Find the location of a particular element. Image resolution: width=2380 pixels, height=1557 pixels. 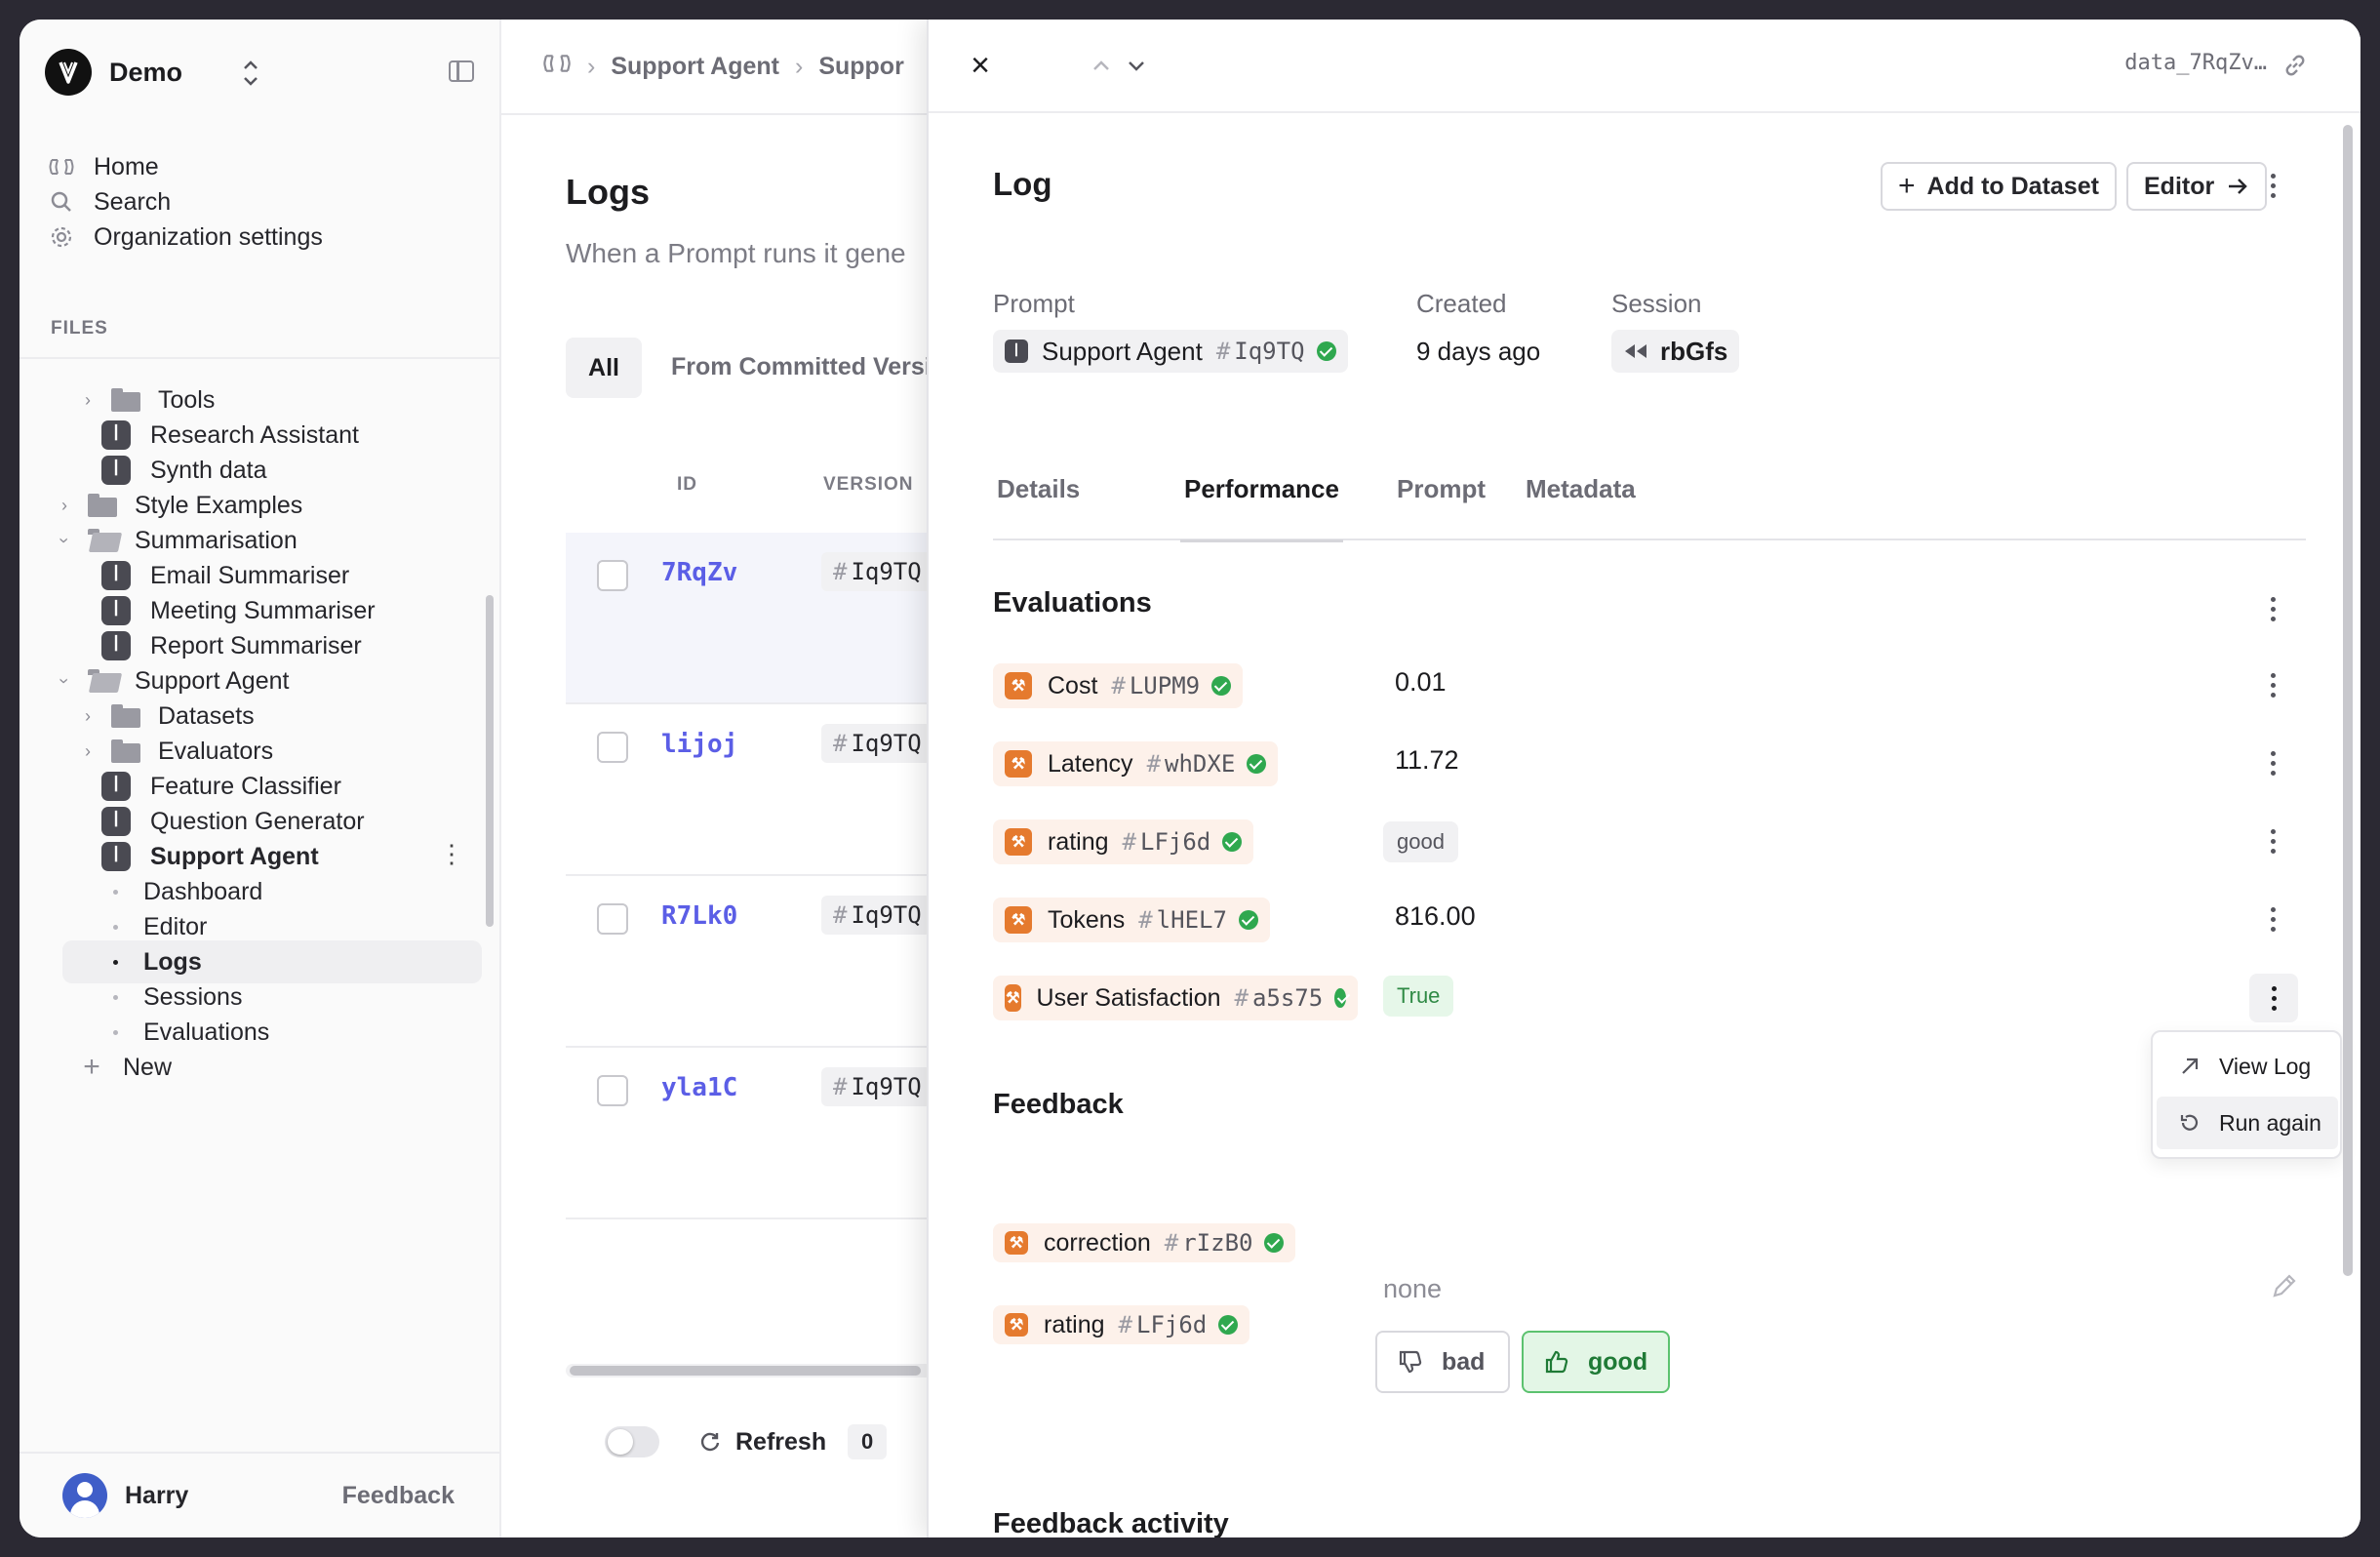

tab-metadata: Metadata is located at coordinates (1581, 507).